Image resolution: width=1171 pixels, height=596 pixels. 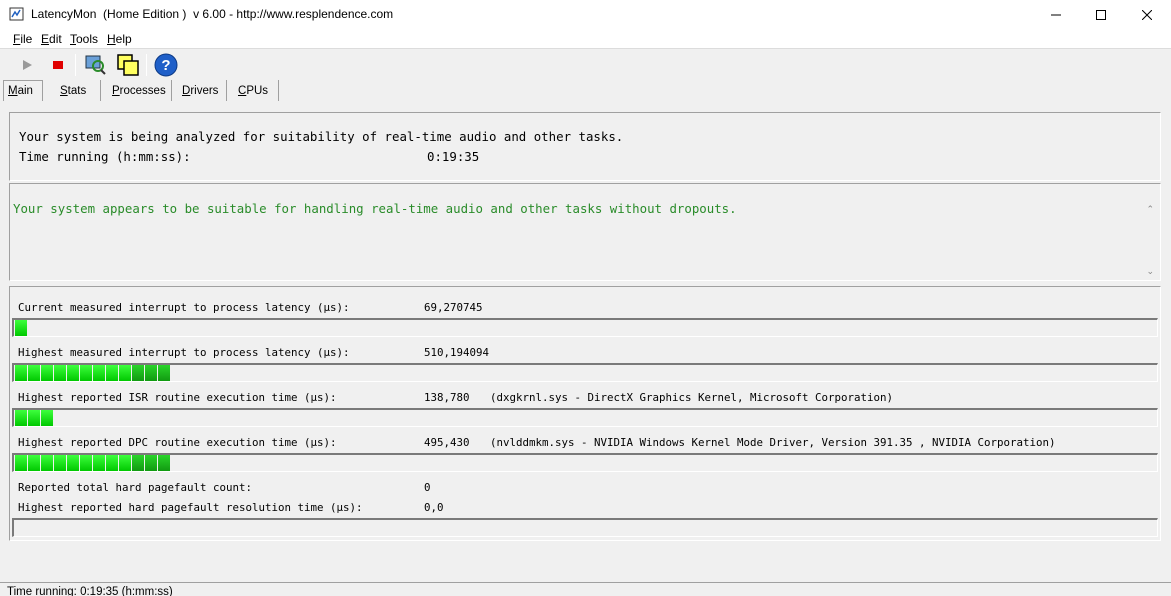 I want to click on tab-strip: Main Stats Processes Drivers C PUs, so click(x=585, y=91).